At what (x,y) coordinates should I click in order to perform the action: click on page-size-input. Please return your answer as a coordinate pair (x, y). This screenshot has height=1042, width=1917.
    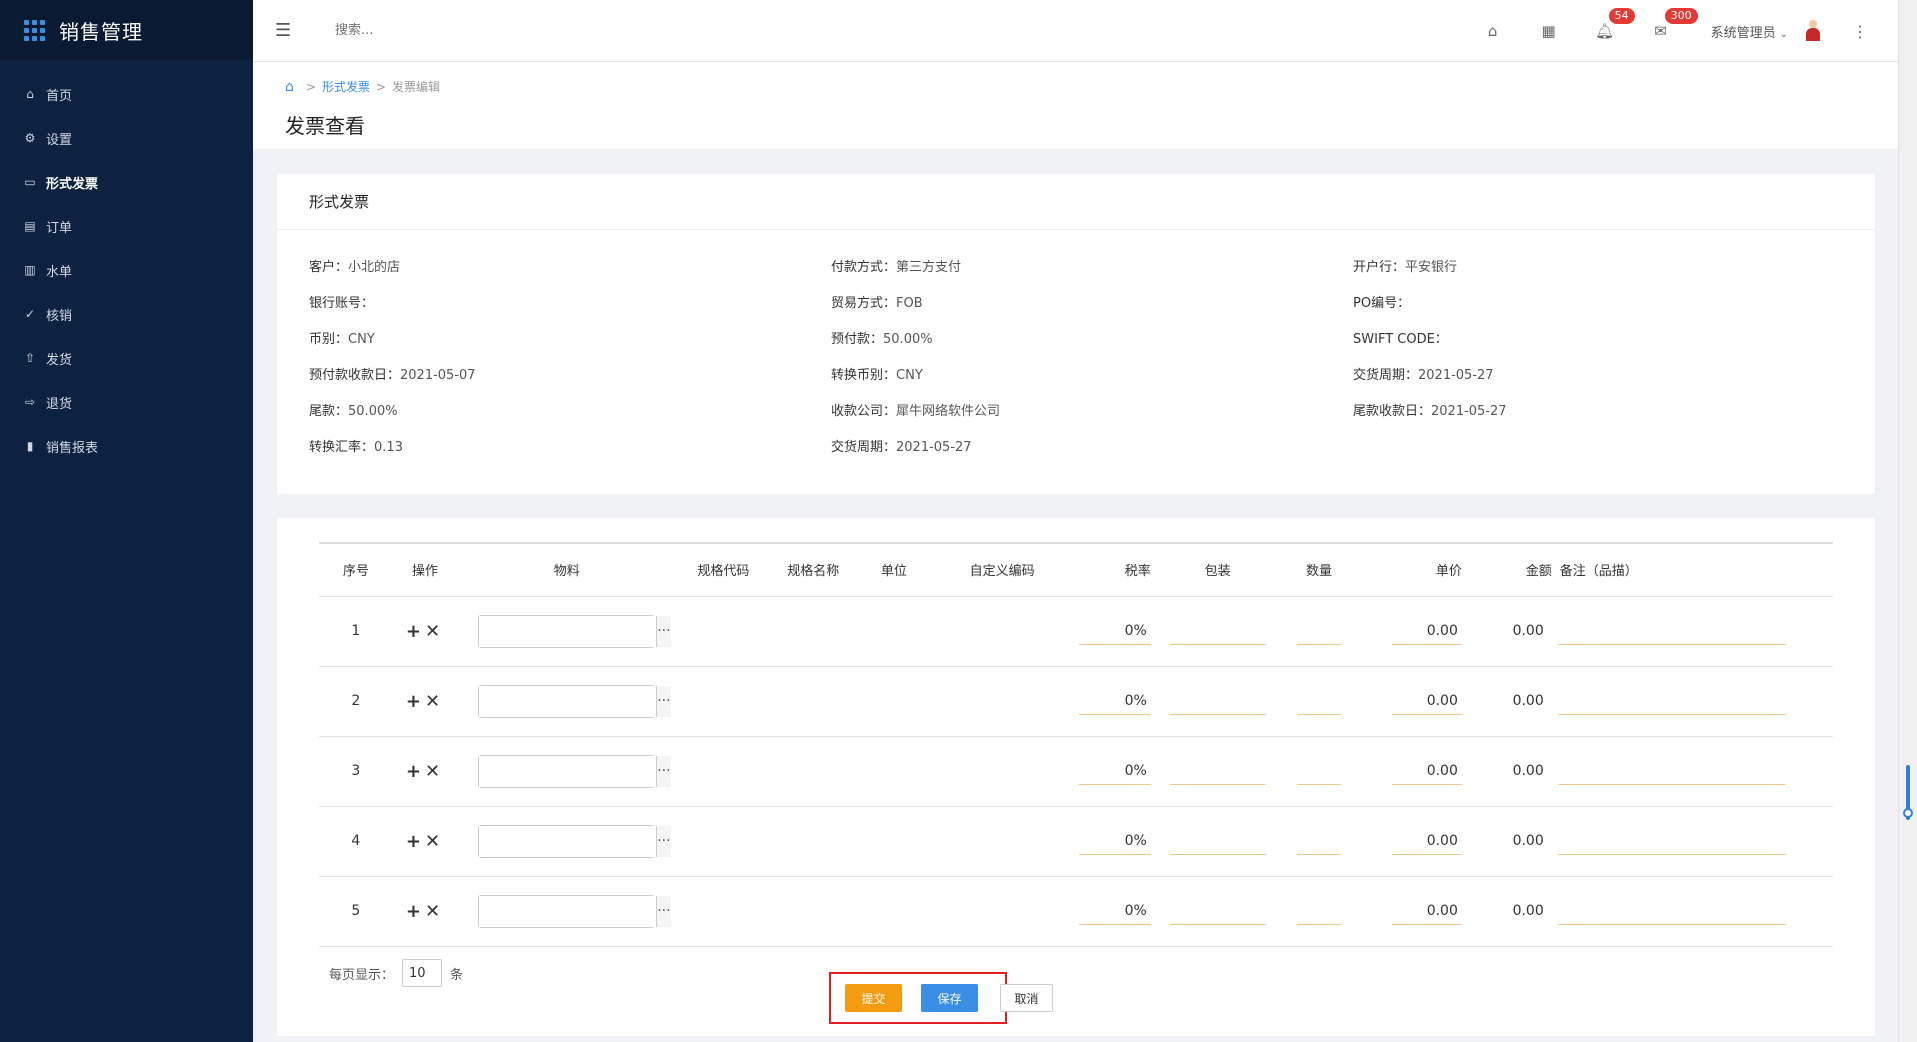
    Looking at the image, I should click on (422, 973).